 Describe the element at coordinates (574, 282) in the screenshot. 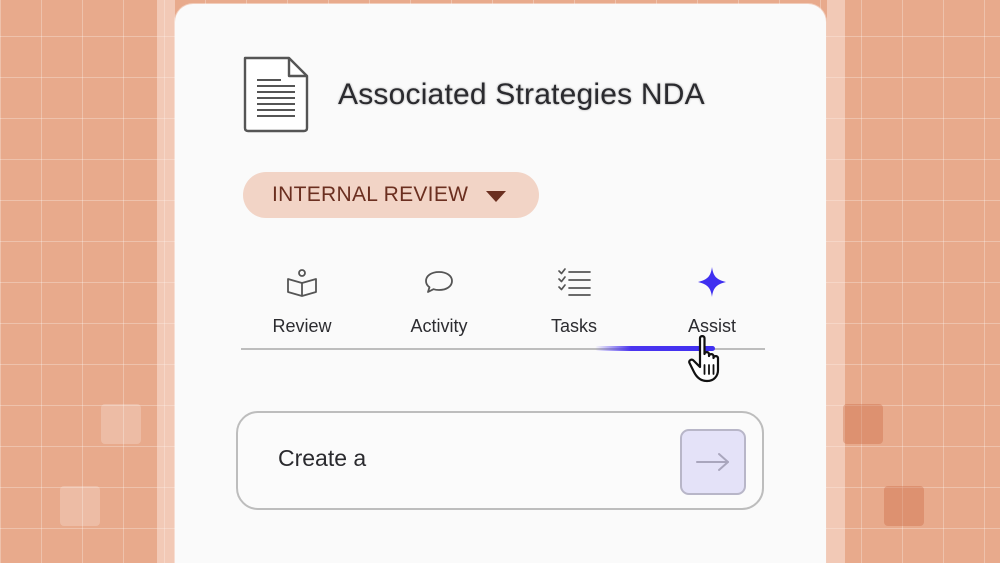

I see `checklist-icon` at that location.